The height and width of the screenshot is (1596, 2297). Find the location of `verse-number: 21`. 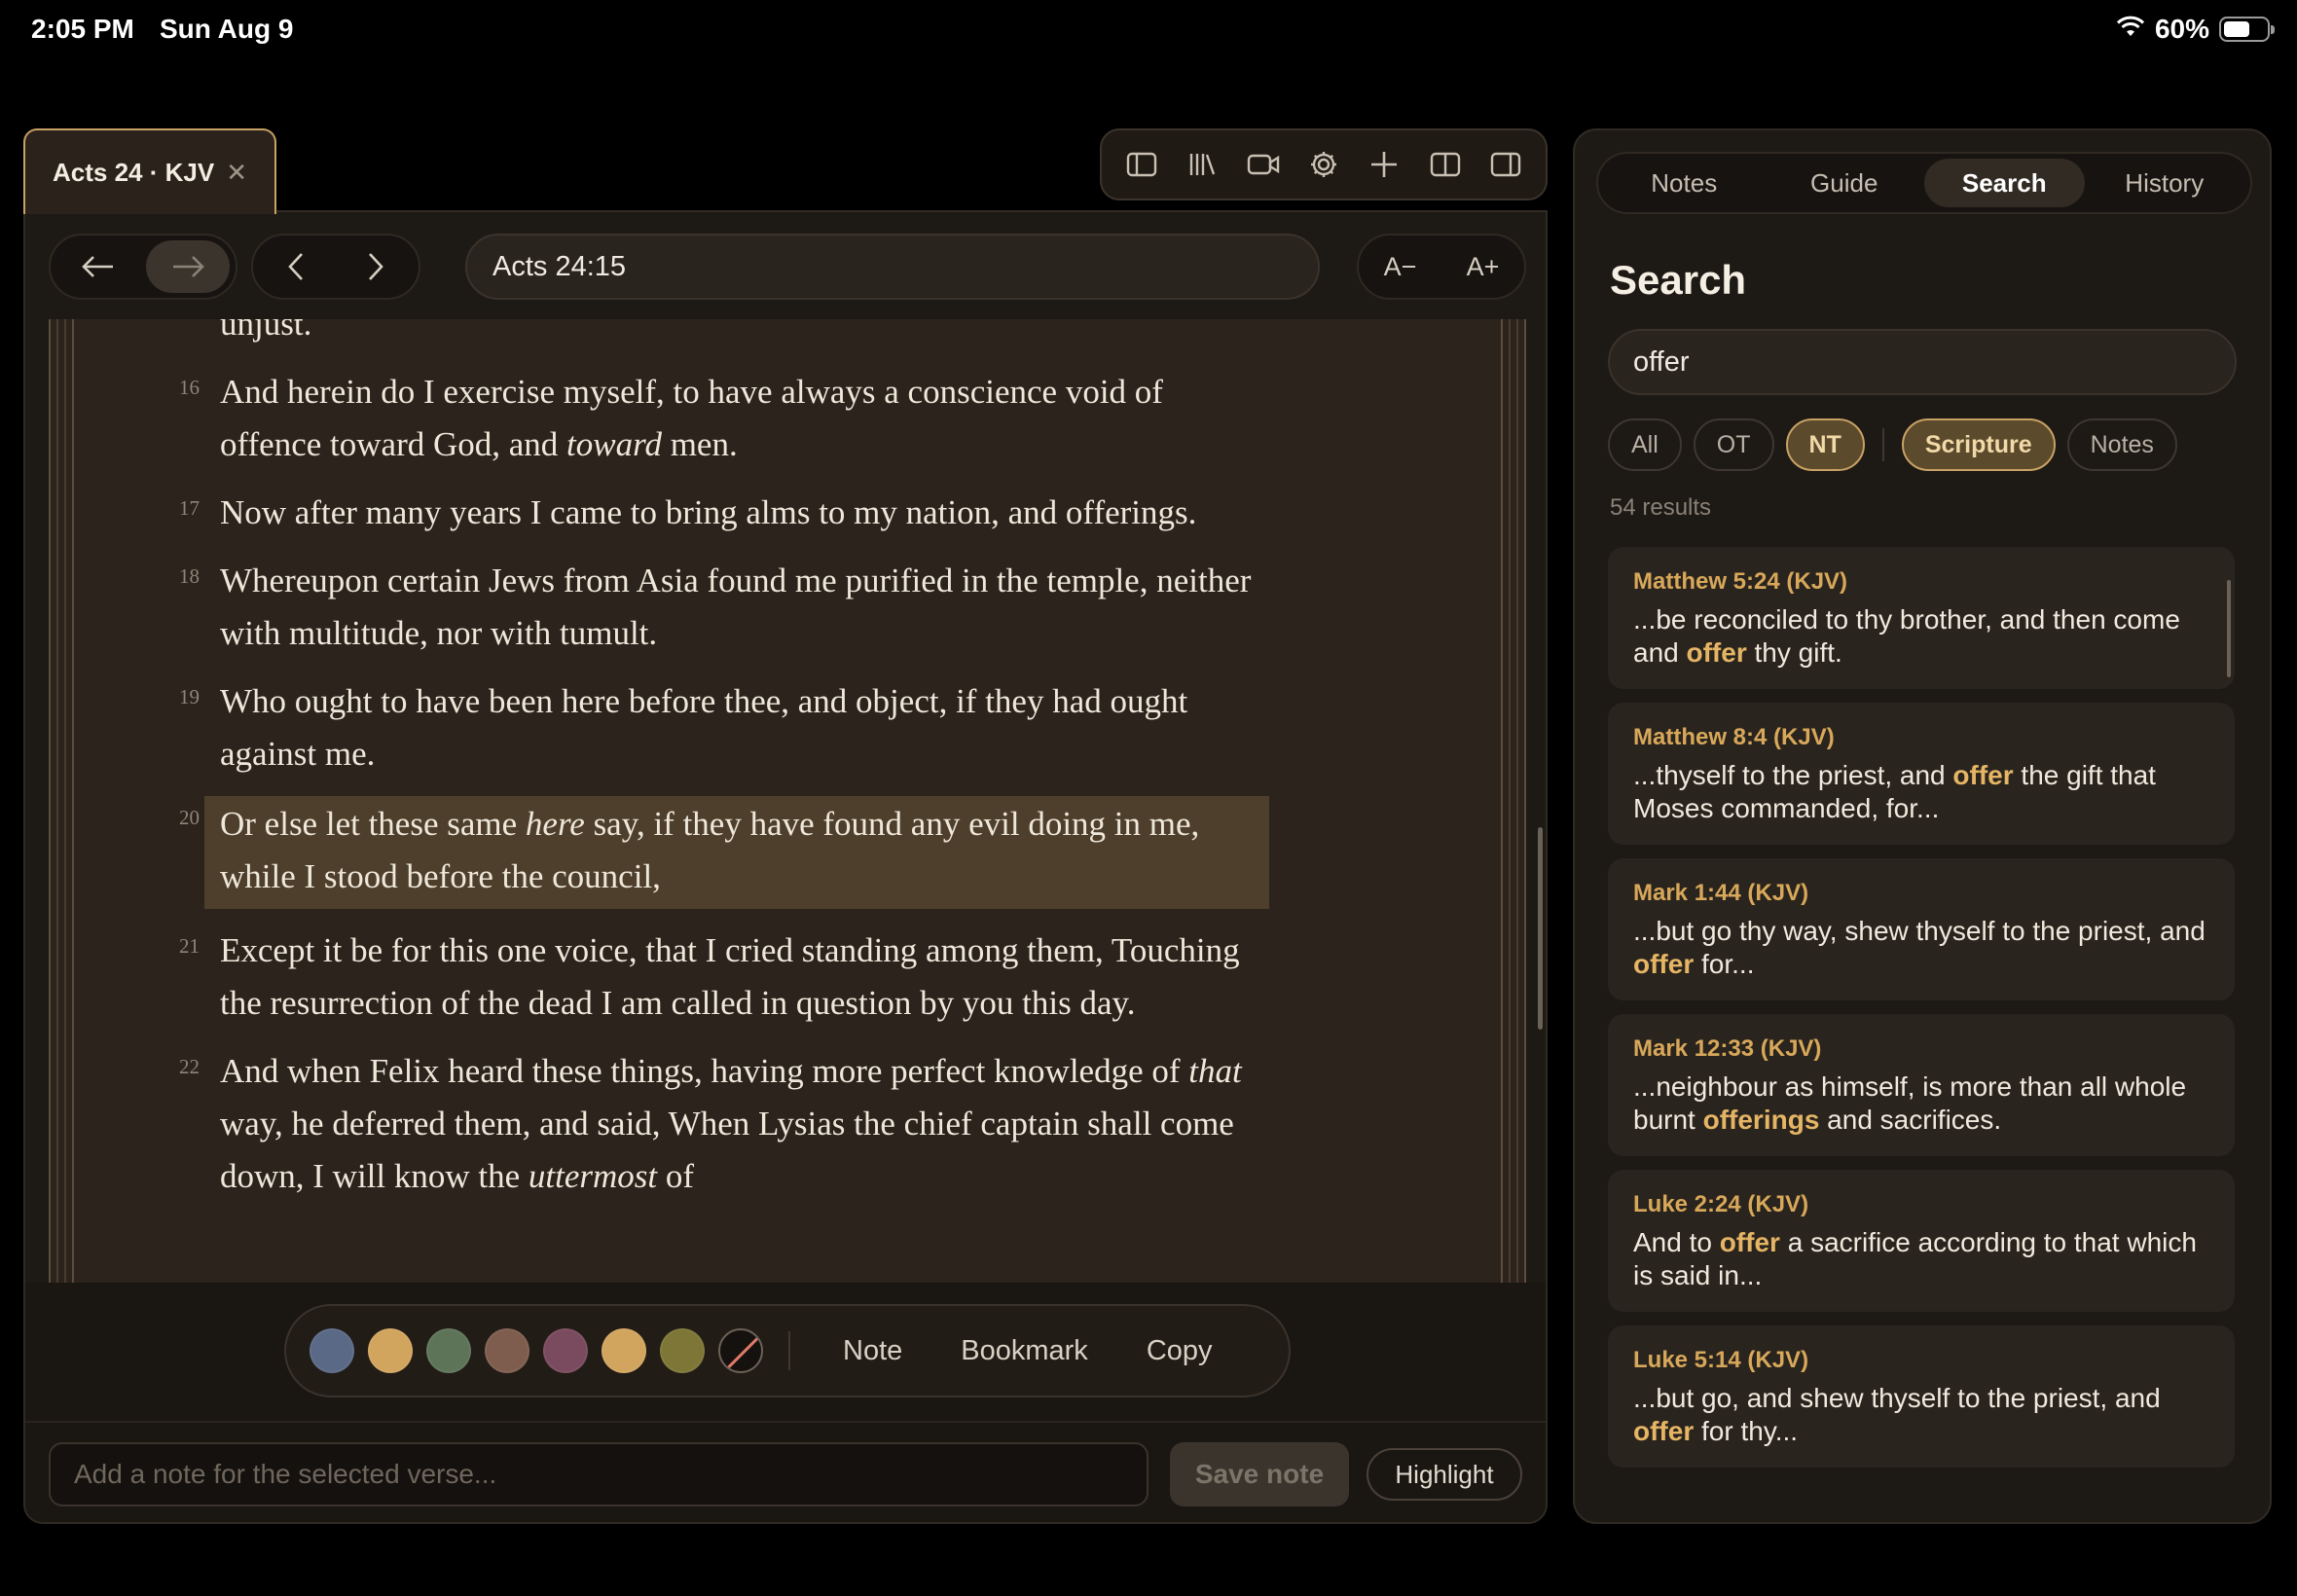

verse-number: 21 is located at coordinates (189, 946).